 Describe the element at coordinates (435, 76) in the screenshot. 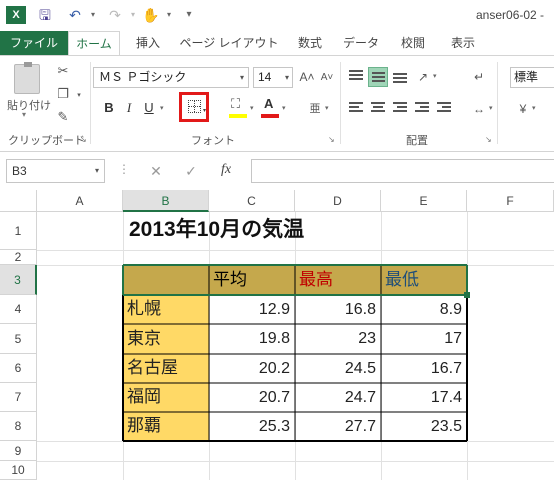

I see `orientation-dropdown-icon: ▾` at that location.